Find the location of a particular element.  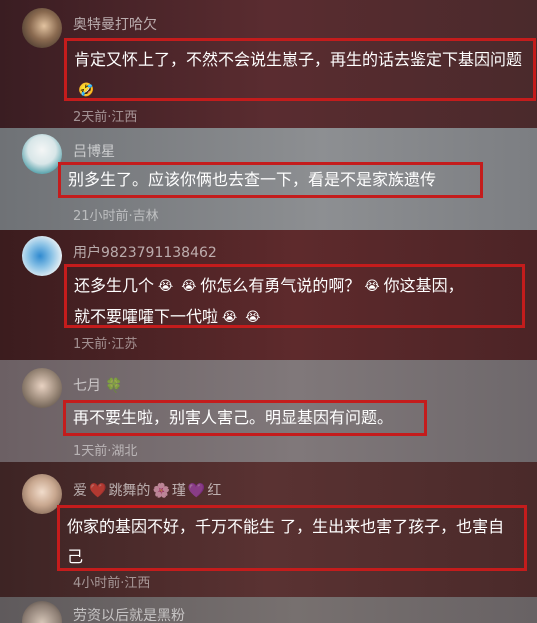

flower-icon: 🌸 is located at coordinates (161, 491).